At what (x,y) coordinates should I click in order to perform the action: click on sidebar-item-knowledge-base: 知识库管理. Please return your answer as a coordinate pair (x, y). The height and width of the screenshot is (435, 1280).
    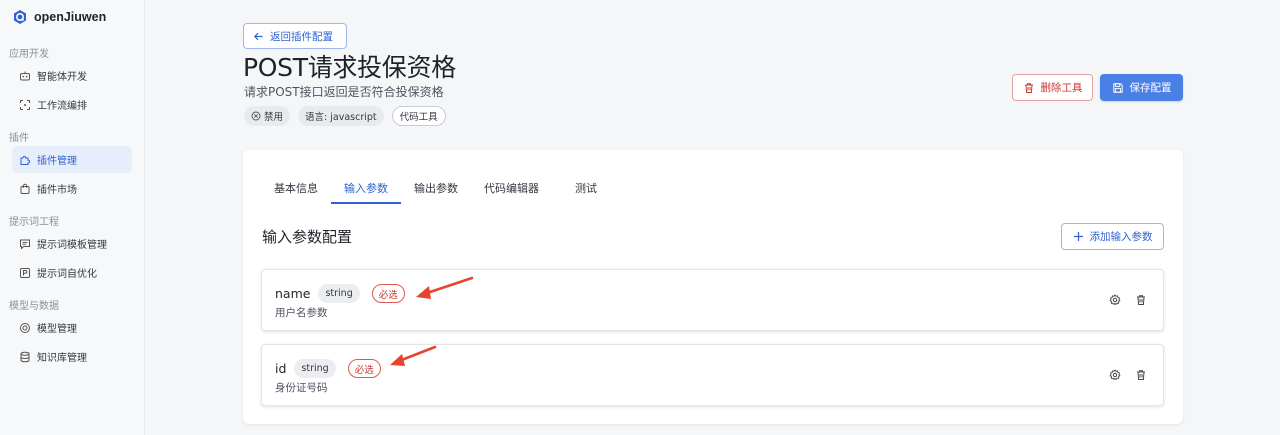
    Looking at the image, I should click on (72, 356).